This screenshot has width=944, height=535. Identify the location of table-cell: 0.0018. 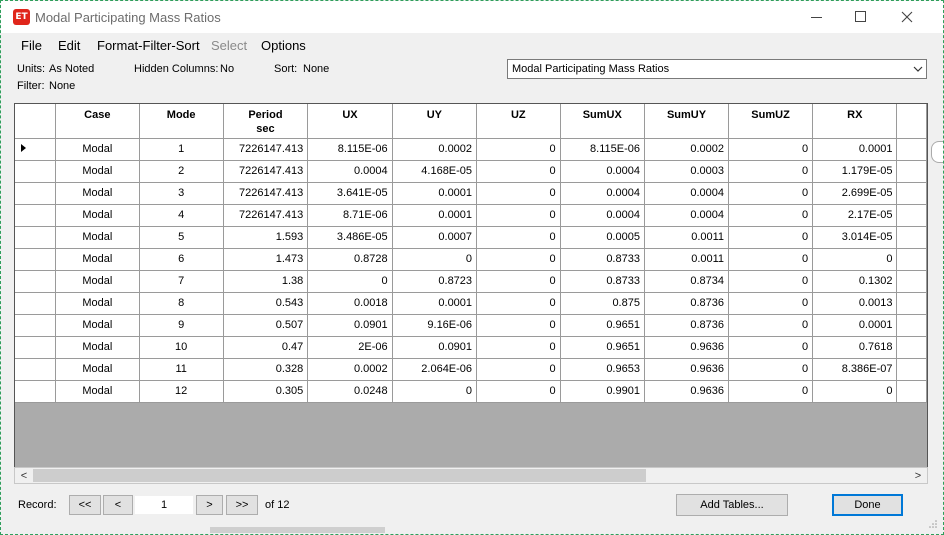
(350, 303).